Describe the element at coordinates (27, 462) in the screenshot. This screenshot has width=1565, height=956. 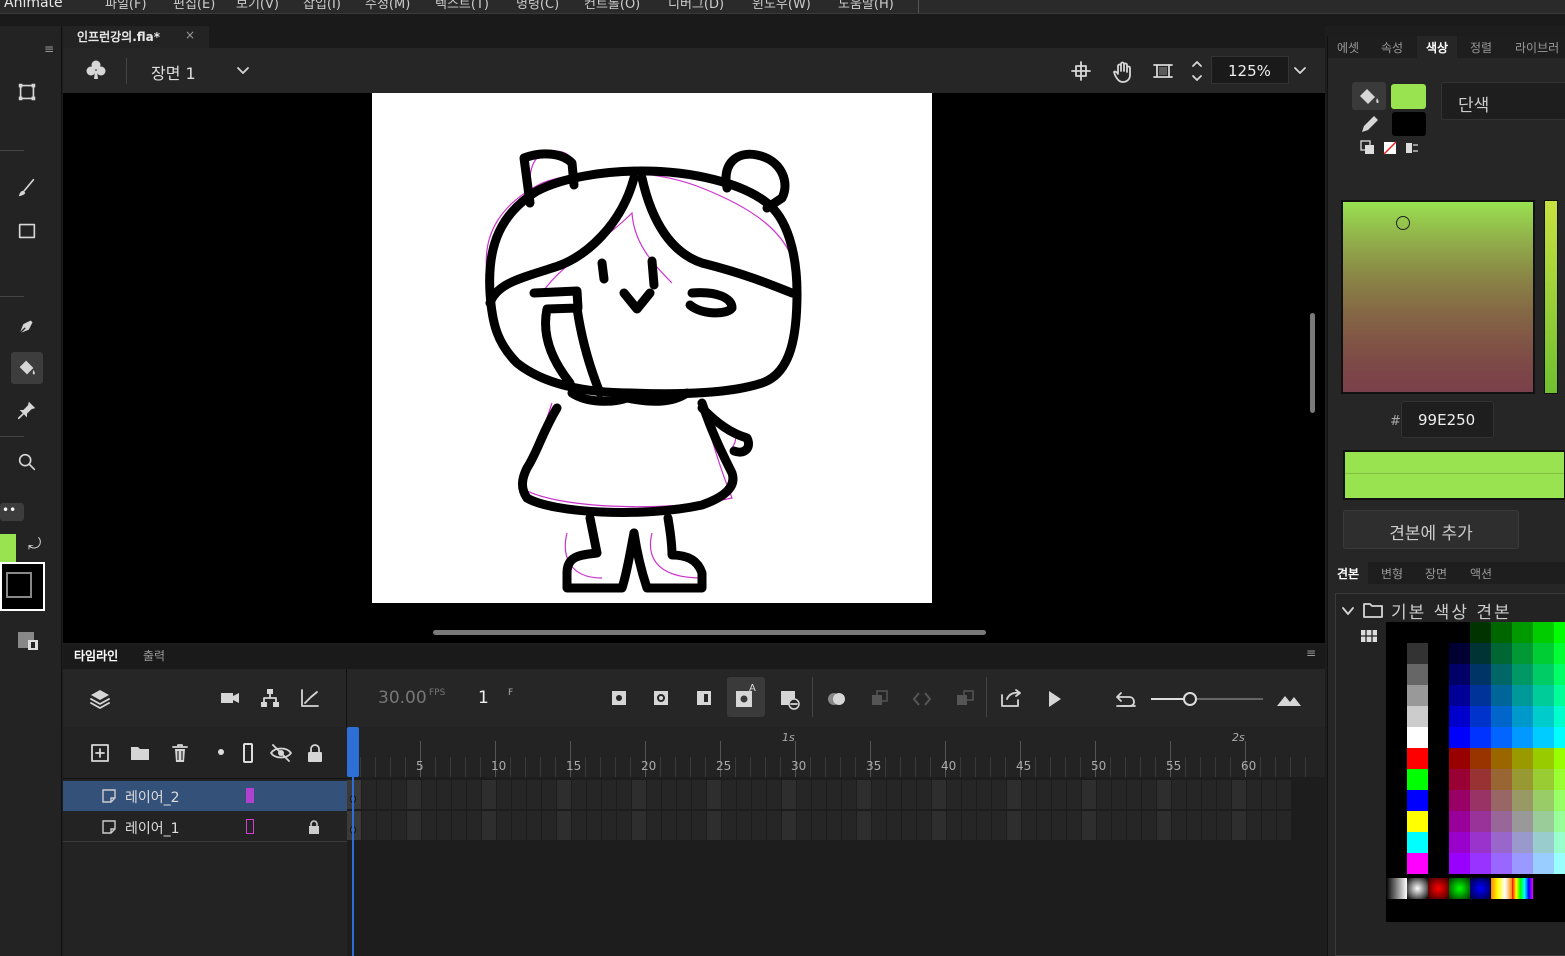
I see `zoom-icon` at that location.